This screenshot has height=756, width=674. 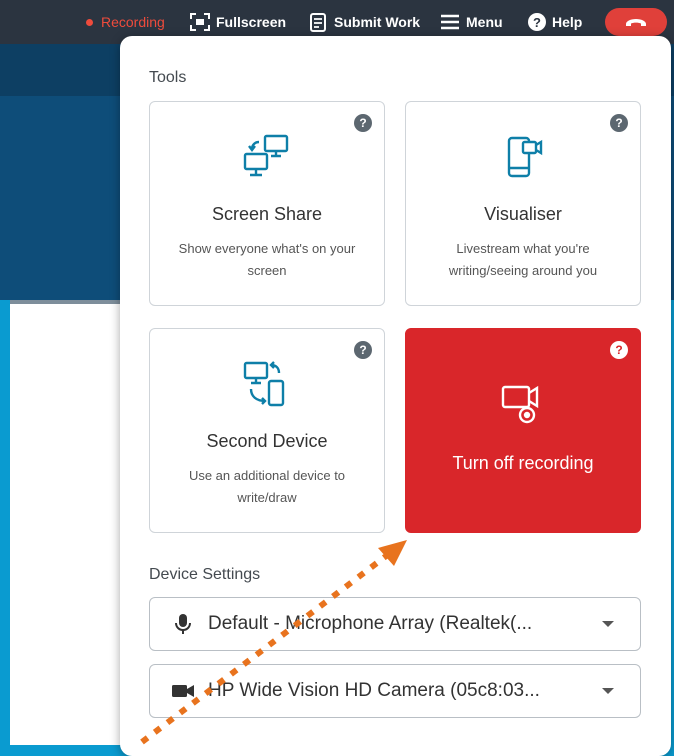 I want to click on record-video-icon, so click(x=520, y=404).